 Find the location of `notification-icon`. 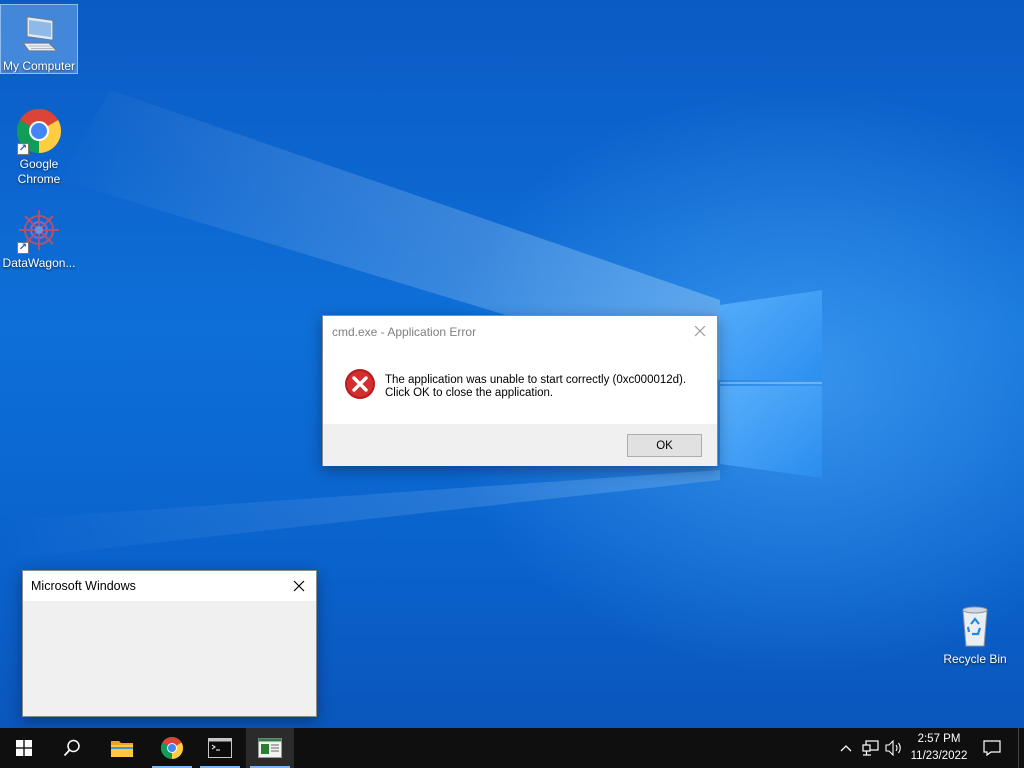

notification-icon is located at coordinates (992, 748).